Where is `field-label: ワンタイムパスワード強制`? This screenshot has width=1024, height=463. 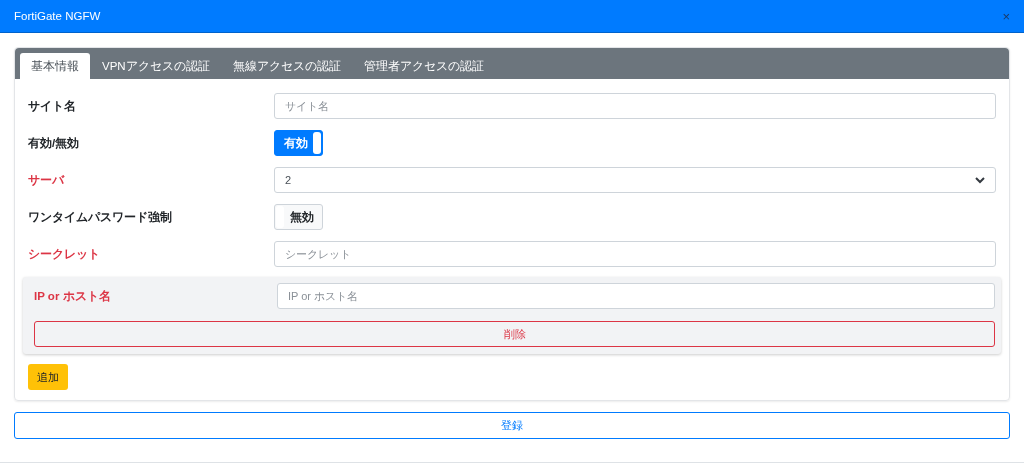
field-label: ワンタイムパスワード強制 is located at coordinates (100, 217).